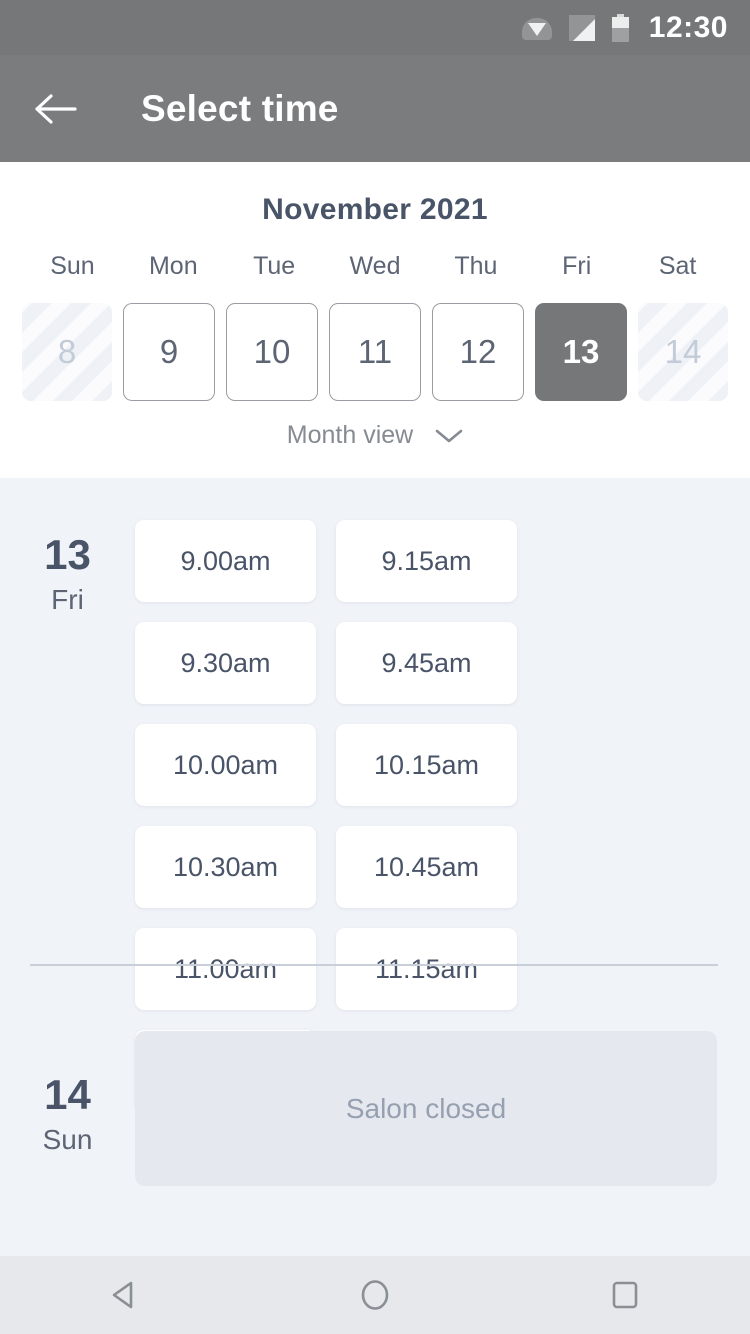 This screenshot has width=750, height=1334. Describe the element at coordinates (620, 27) in the screenshot. I see `battery-icon` at that location.